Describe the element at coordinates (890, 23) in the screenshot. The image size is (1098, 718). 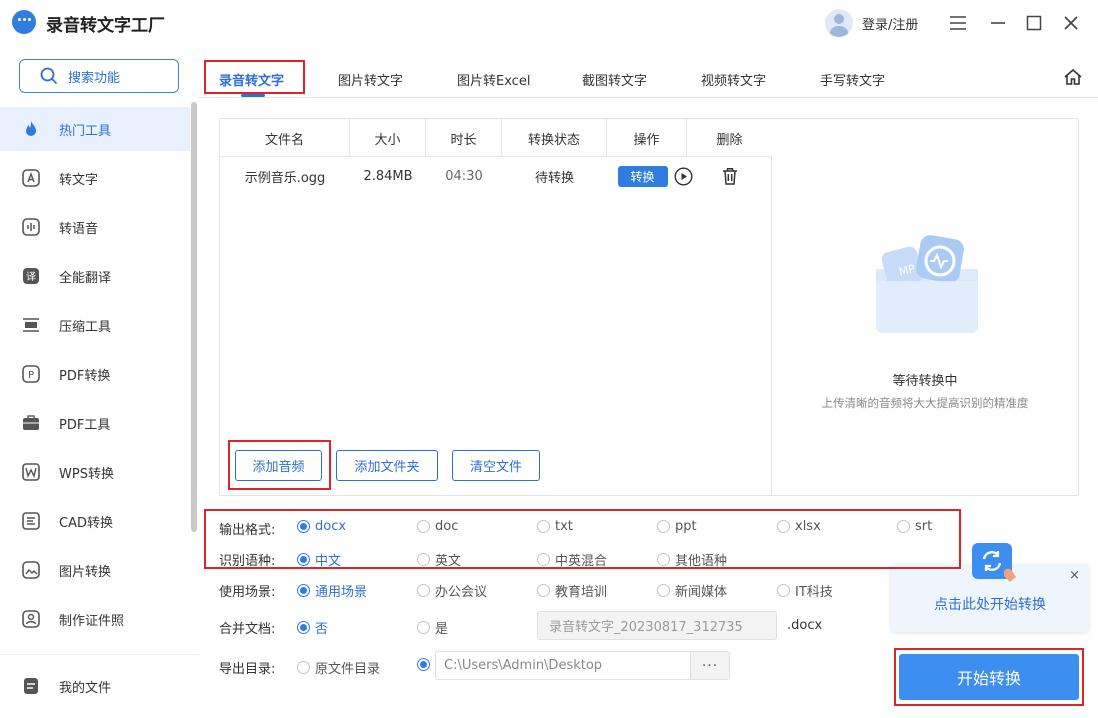
I see `login-register-link: 登录/注册` at that location.